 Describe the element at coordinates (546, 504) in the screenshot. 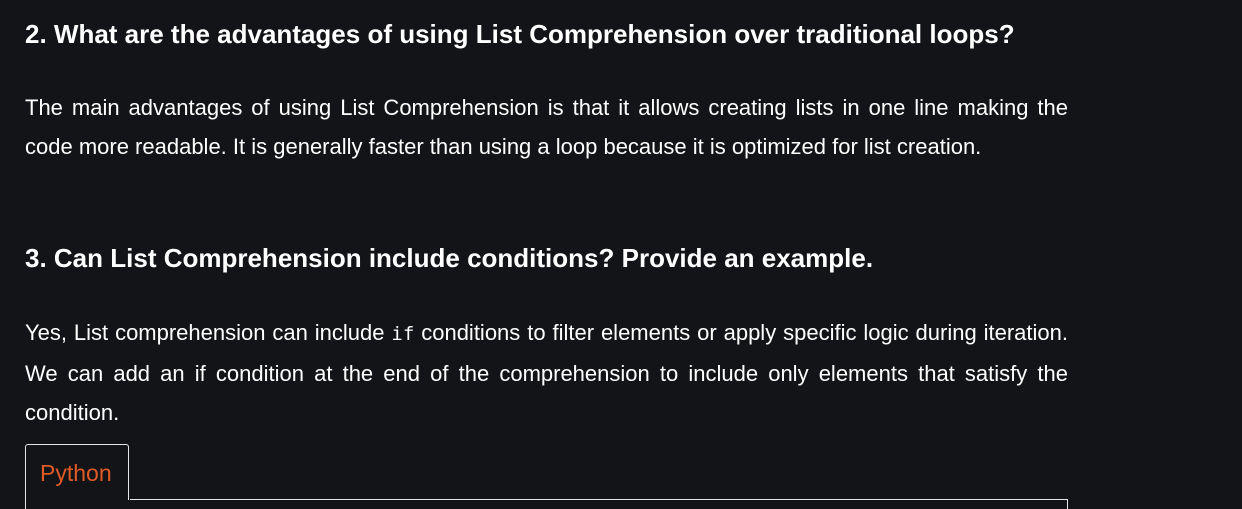

I see `code-panel` at that location.